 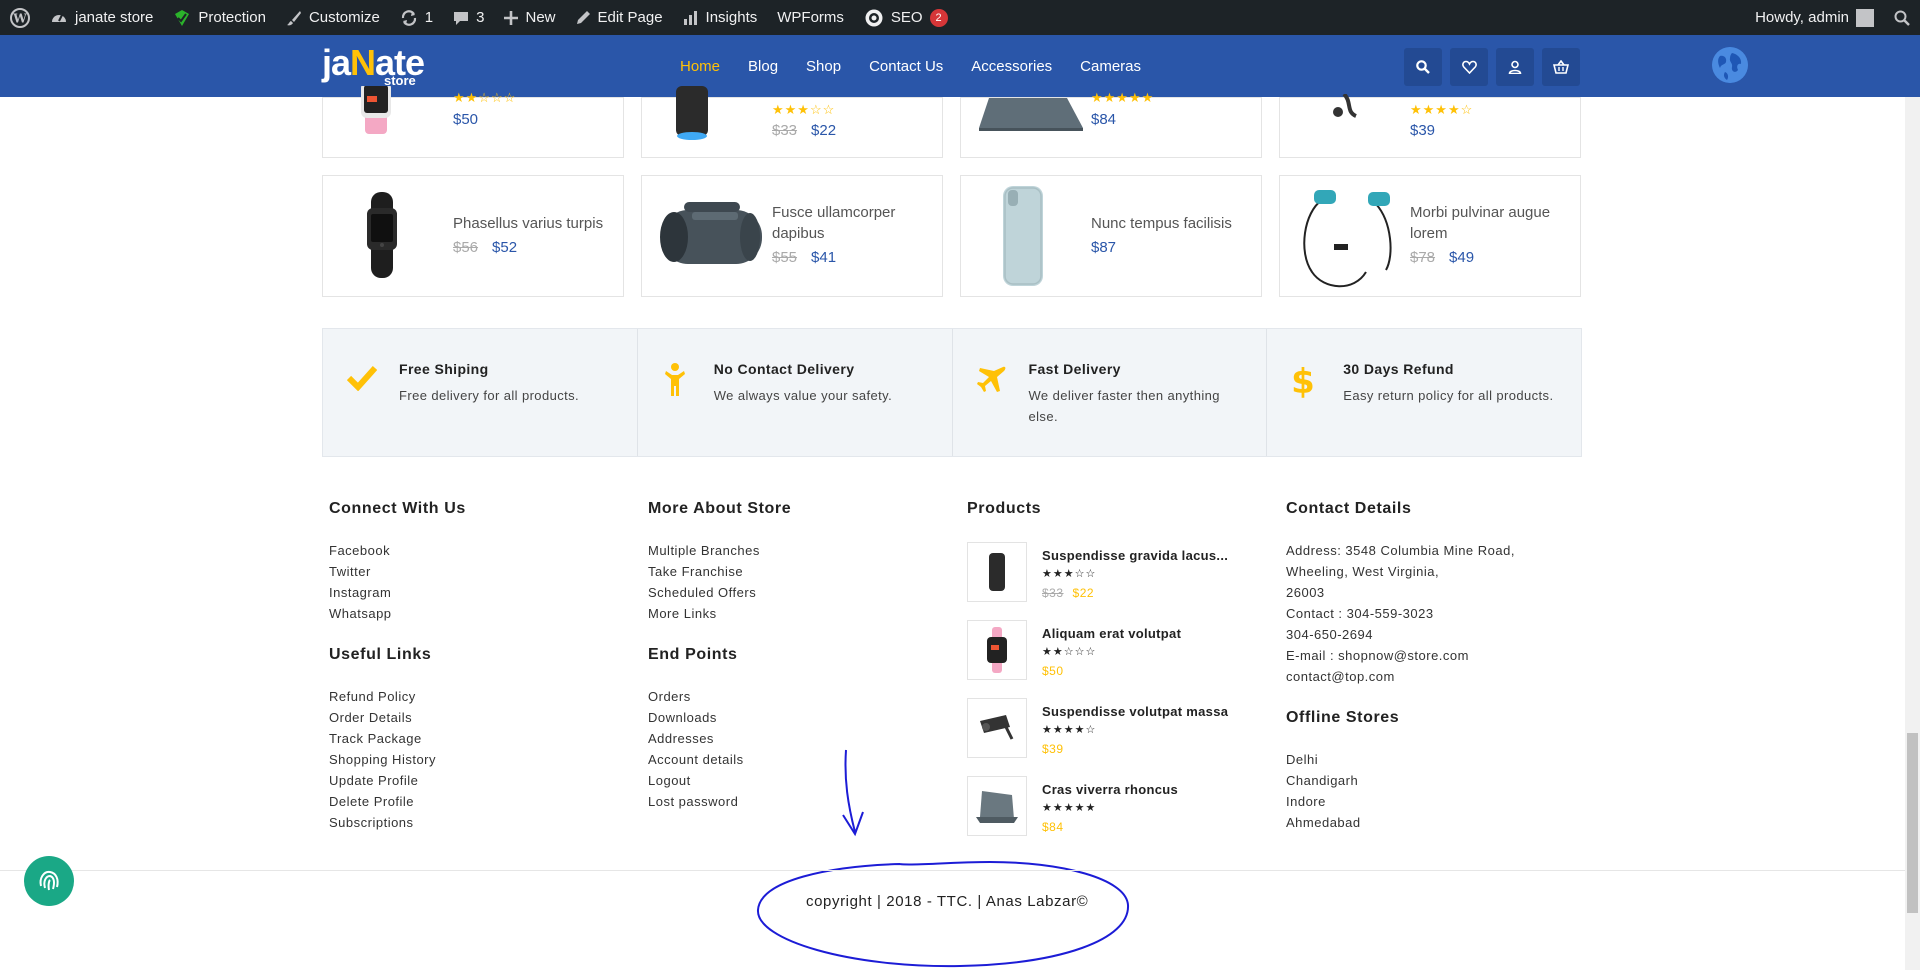 I want to click on product-name: Phasellus varius turpis, so click(x=535, y=223).